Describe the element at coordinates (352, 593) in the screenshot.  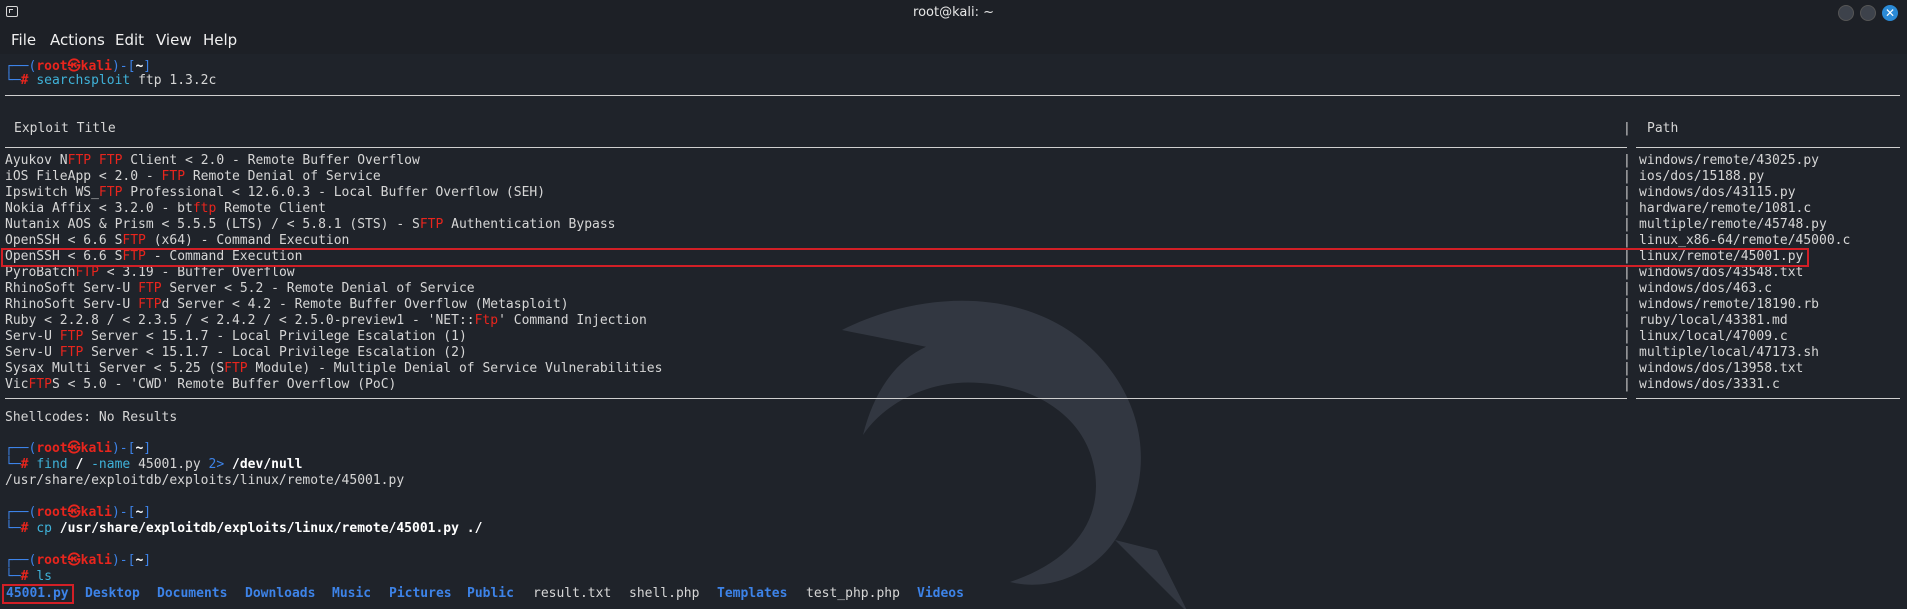
I see `ls-directory: Music` at that location.